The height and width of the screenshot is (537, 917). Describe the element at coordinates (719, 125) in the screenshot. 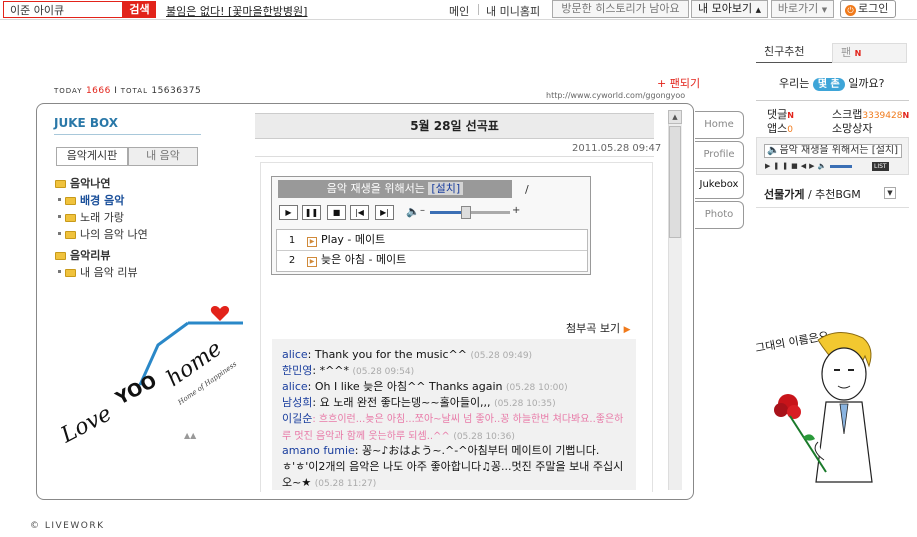

I see `side-tab-home: Home` at that location.